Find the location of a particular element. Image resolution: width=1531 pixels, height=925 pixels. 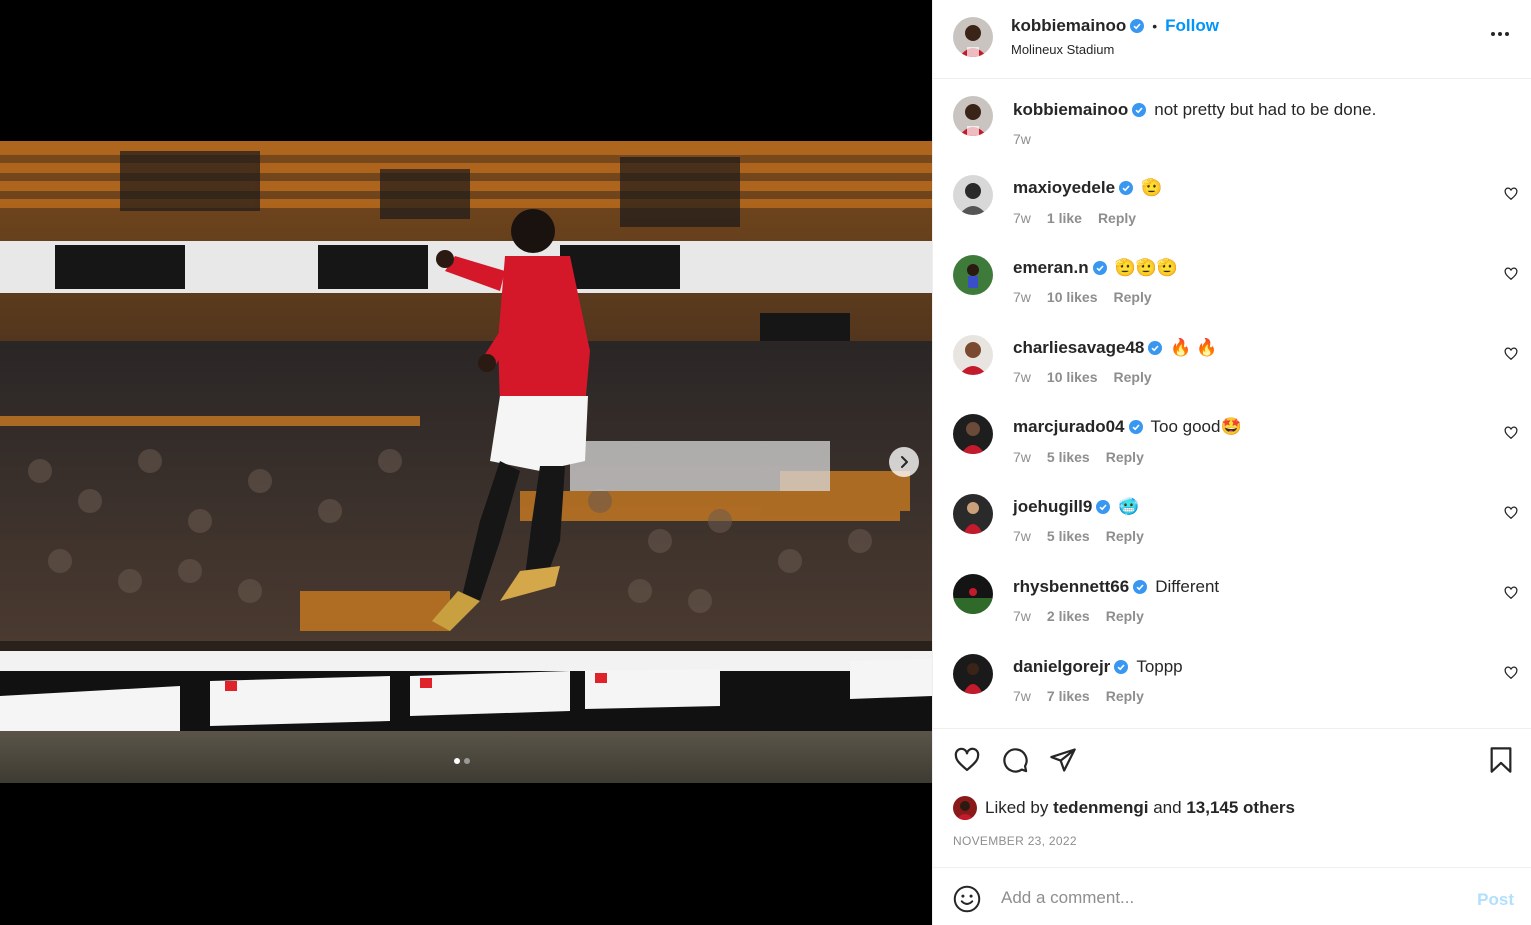

comment-username: charliesavage48 is located at coordinates (1078, 348).